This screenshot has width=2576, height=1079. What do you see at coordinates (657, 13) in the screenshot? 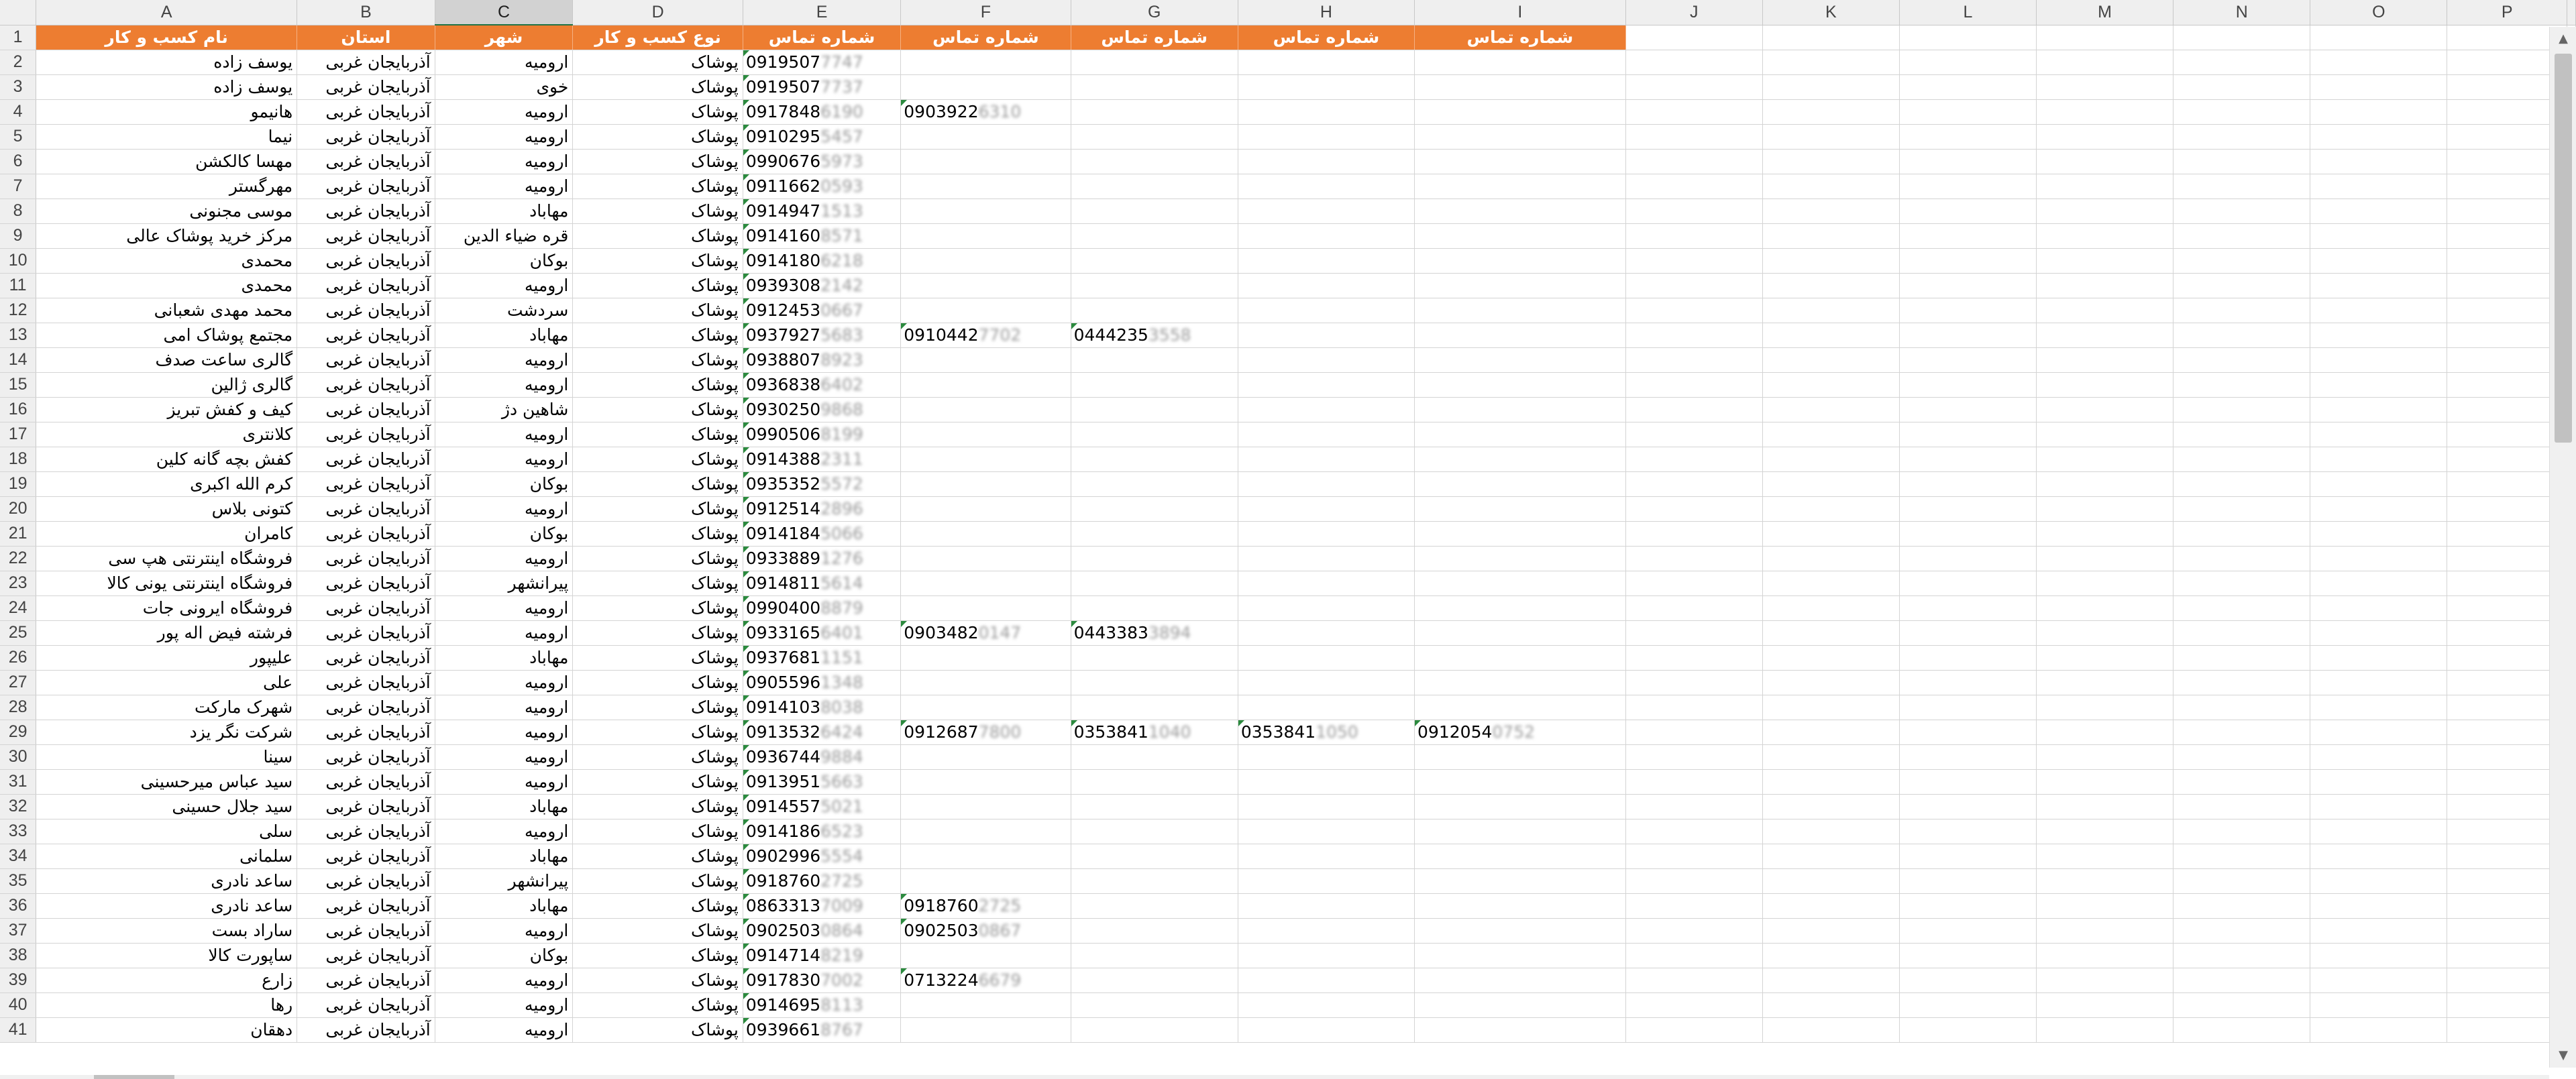
I see `column-header-d: D` at bounding box center [657, 13].